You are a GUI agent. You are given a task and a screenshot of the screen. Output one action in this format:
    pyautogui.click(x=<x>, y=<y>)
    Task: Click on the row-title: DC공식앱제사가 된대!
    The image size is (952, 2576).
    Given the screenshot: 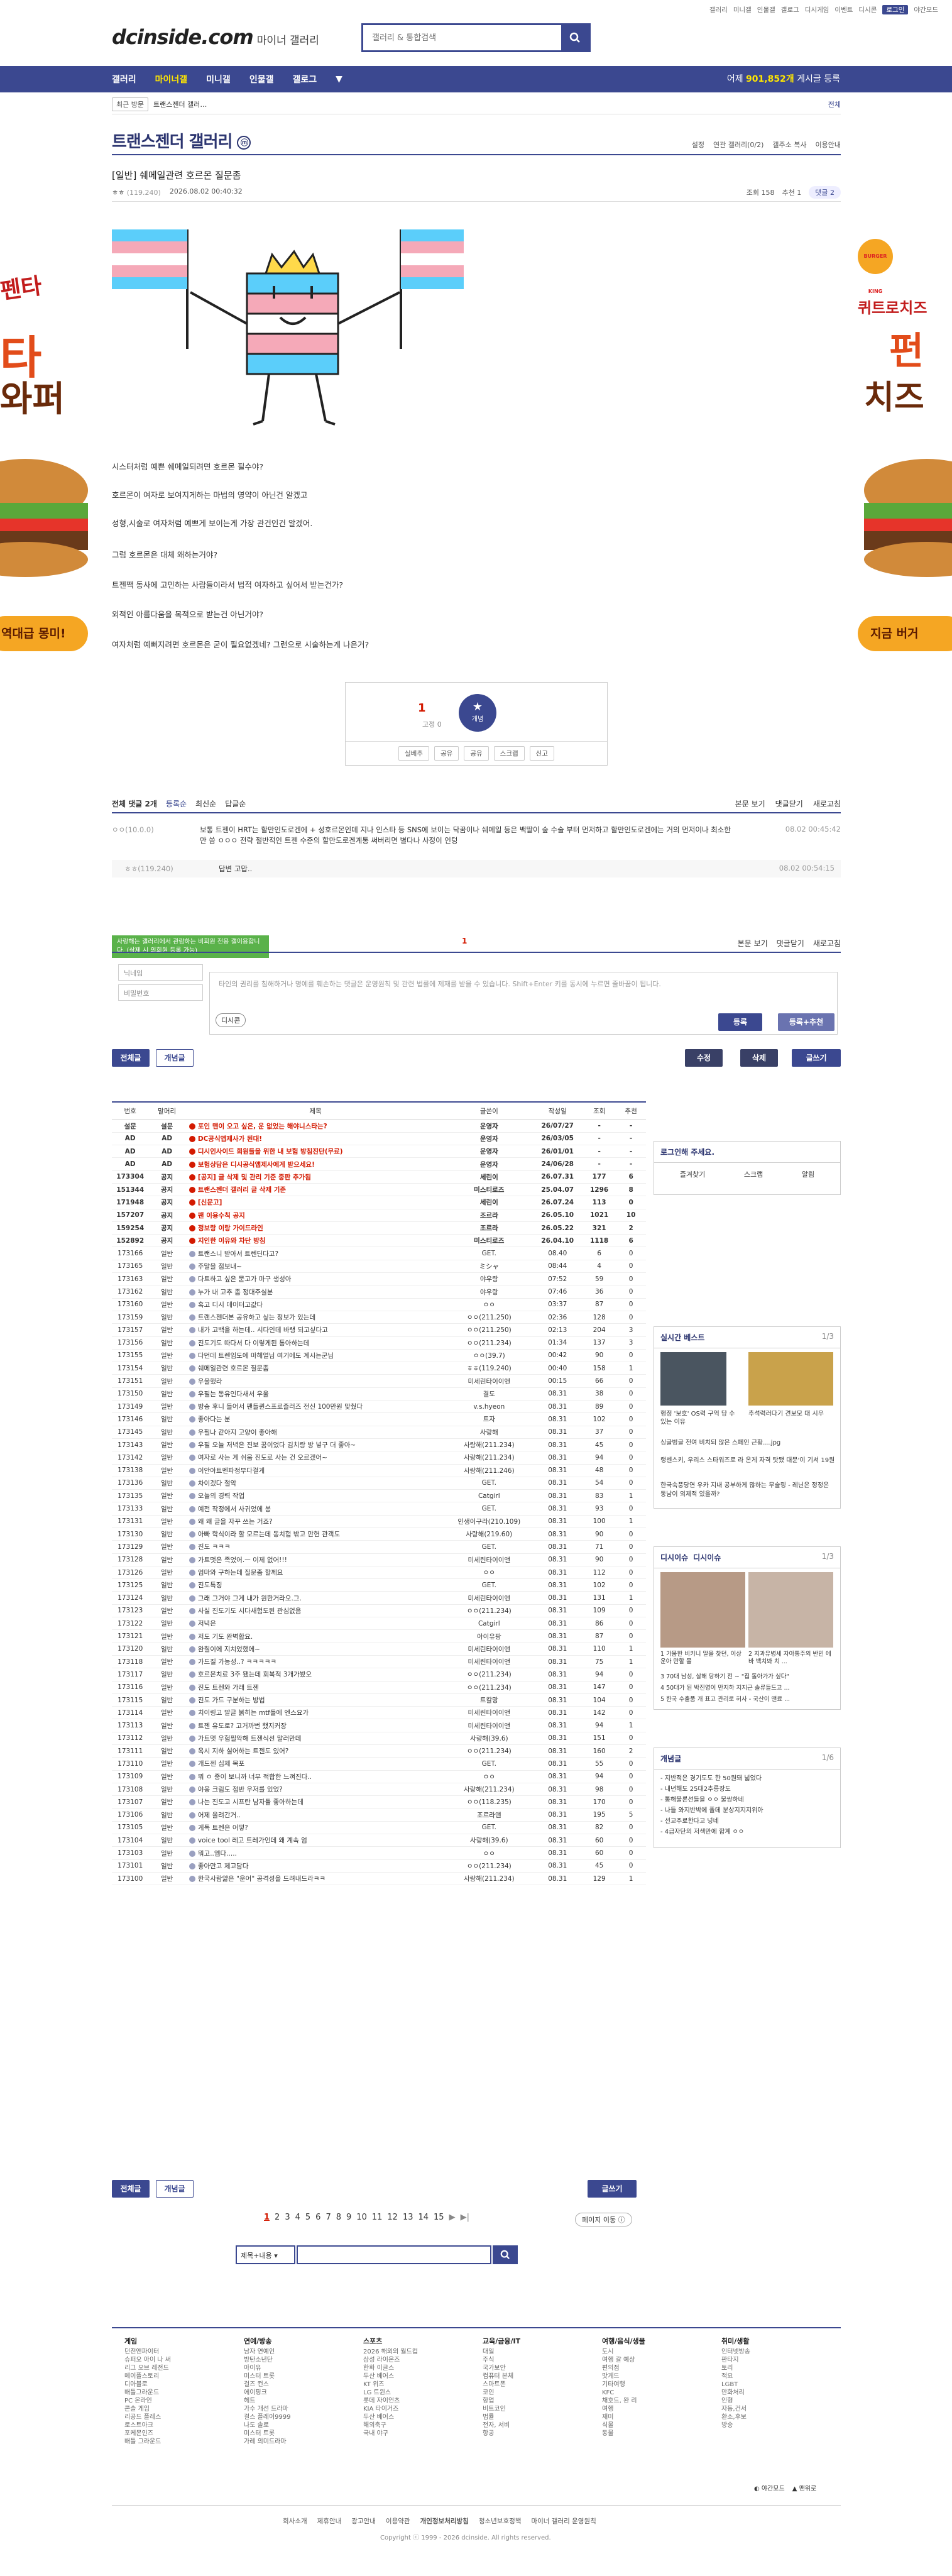 What is the action you would take?
    pyautogui.click(x=315, y=1139)
    